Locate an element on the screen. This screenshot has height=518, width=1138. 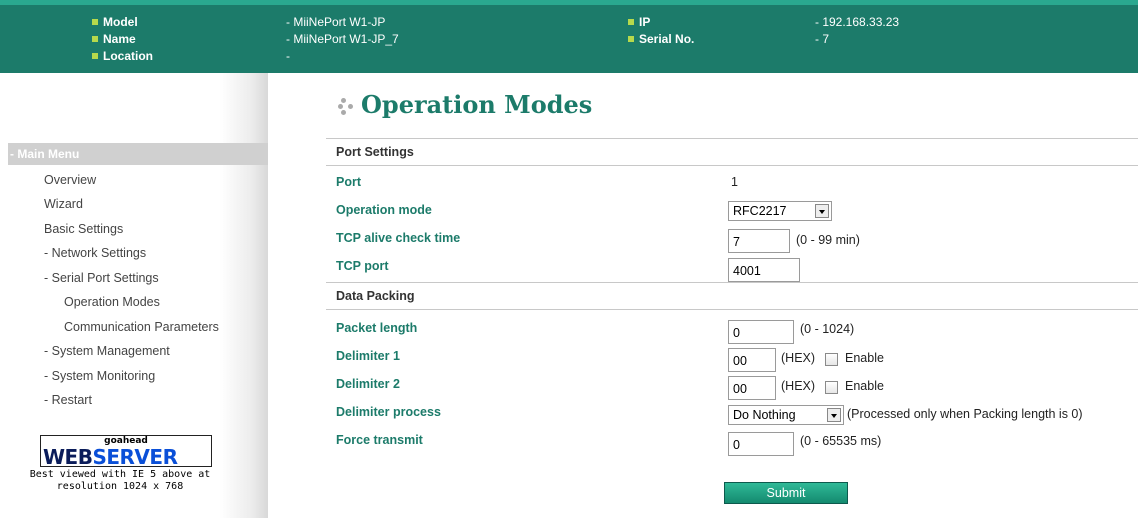
delimiter-1-input: 00 is located at coordinates (752, 360).